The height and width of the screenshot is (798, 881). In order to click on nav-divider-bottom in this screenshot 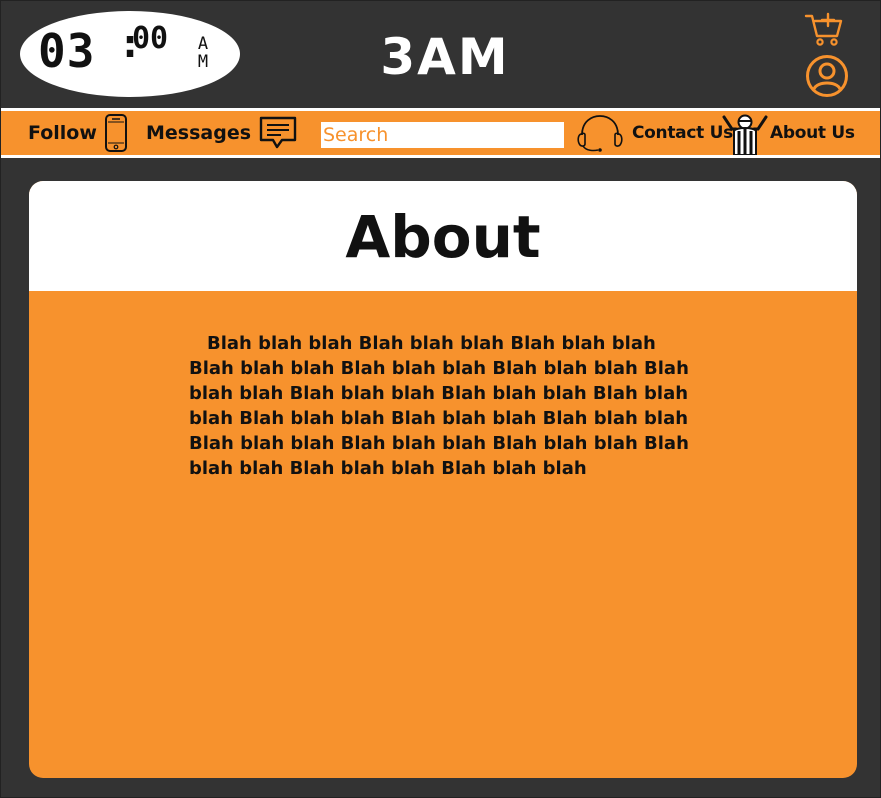, I will do `click(440, 156)`.